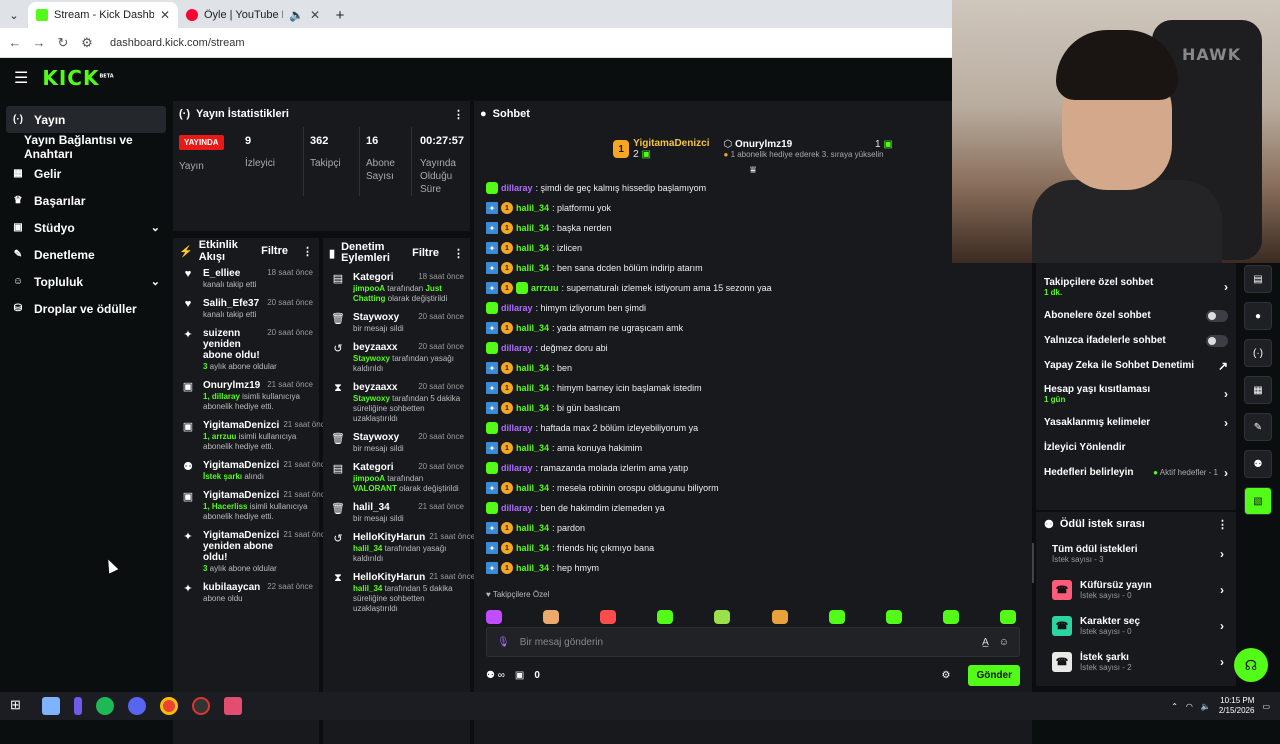 The height and width of the screenshot is (744, 1280). I want to click on notification-icon: ▭, so click(1266, 706).